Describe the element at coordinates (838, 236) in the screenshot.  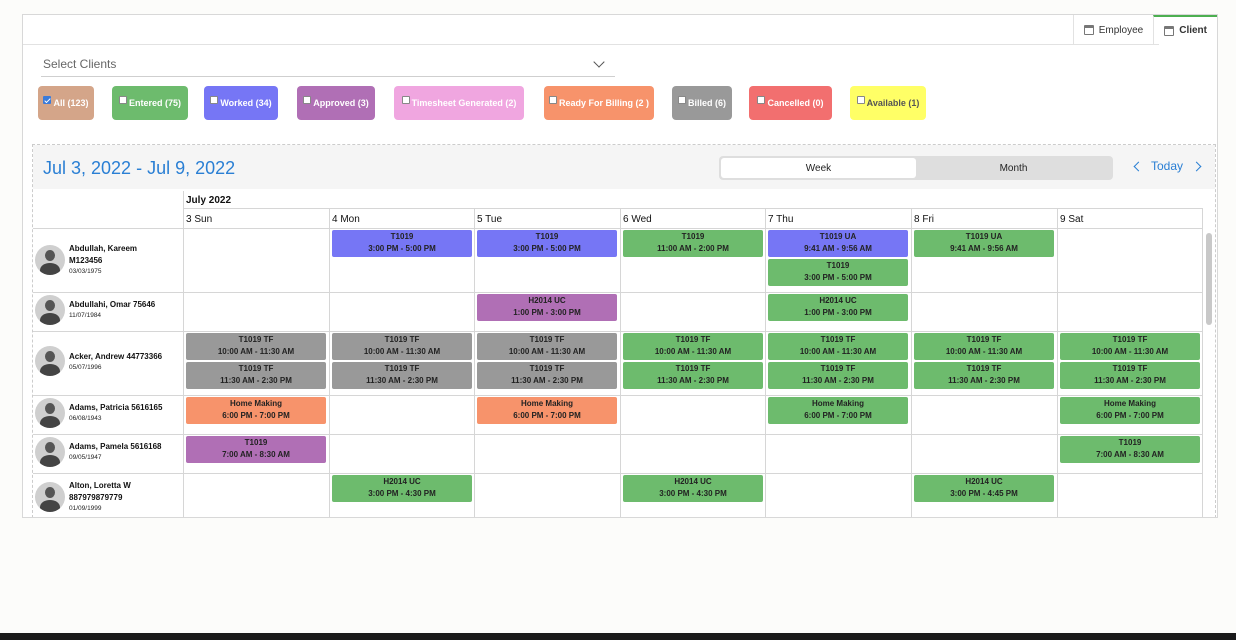
I see `event-code: T1019 UA` at that location.